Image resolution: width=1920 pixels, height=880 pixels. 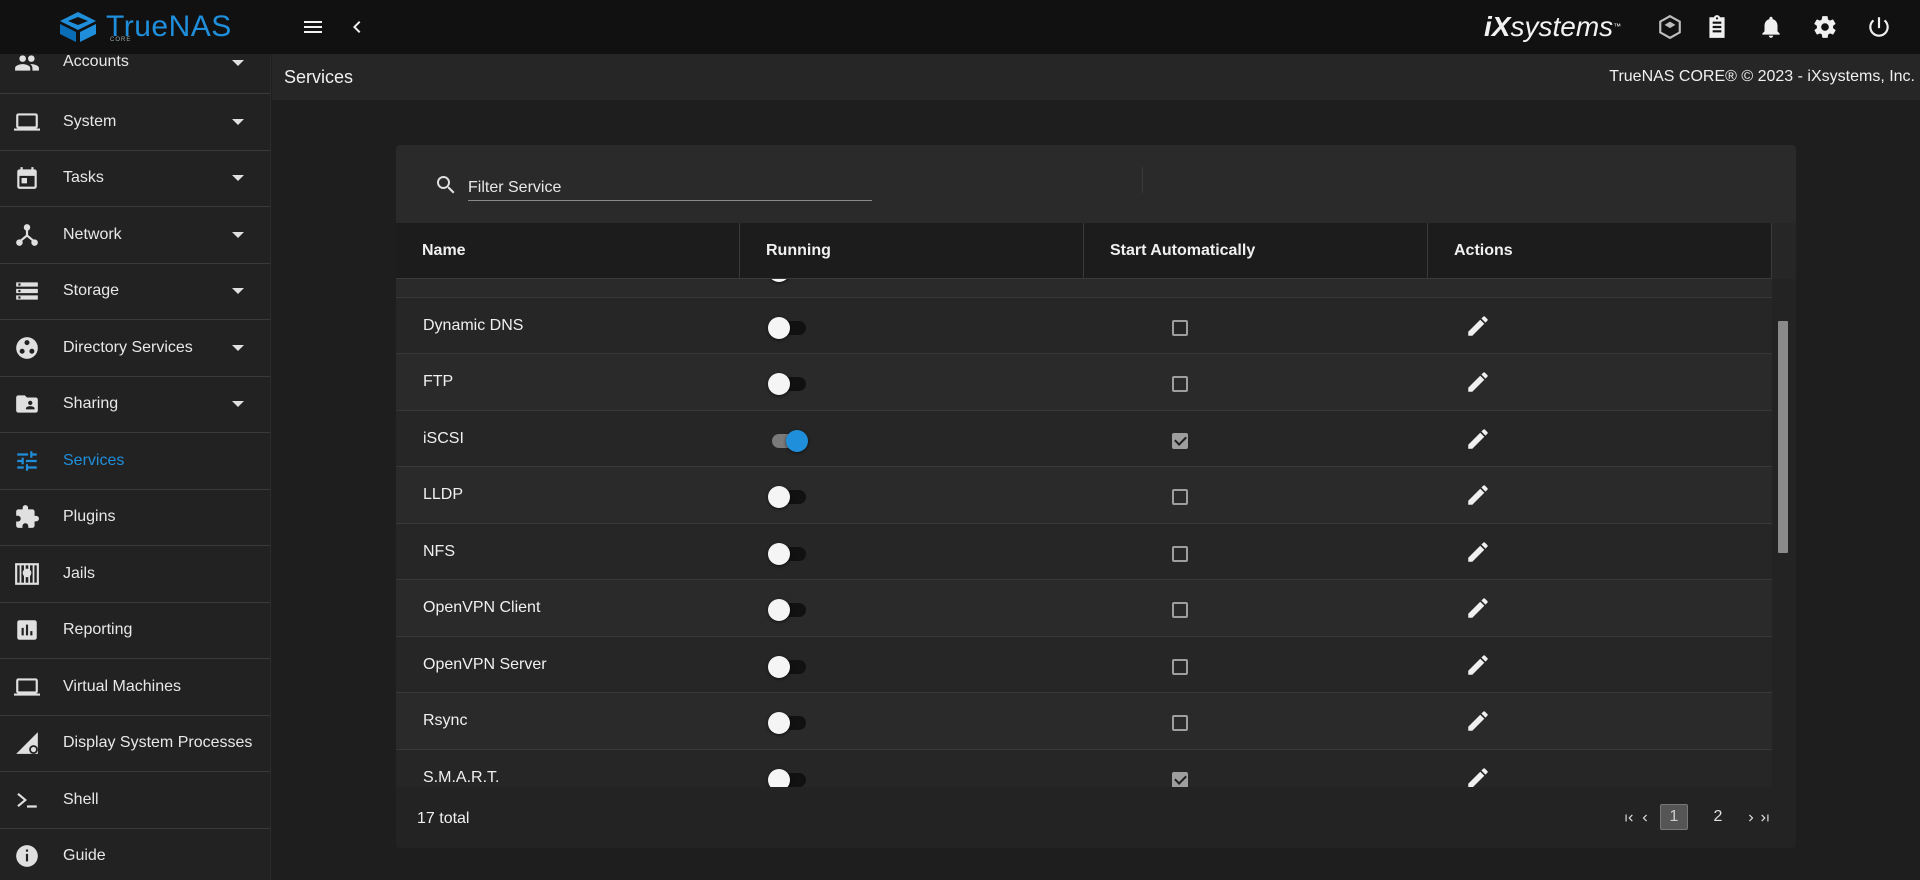 I want to click on sidebar-item-label: Guide, so click(x=84, y=856).